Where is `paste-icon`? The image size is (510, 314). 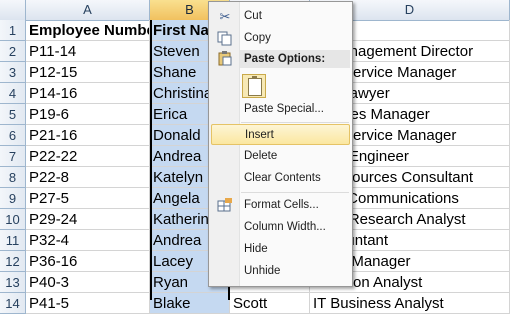 paste-icon is located at coordinates (225, 58).